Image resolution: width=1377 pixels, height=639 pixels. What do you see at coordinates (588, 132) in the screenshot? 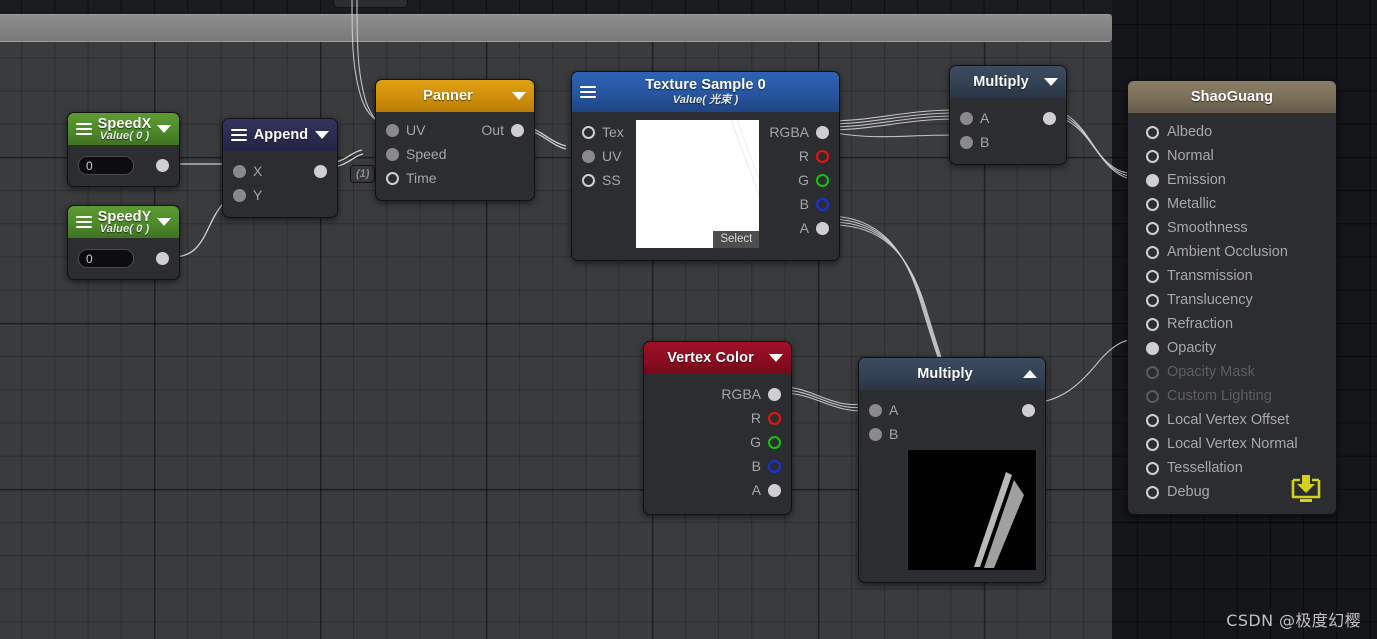
I see `input-port-dot-tex` at bounding box center [588, 132].